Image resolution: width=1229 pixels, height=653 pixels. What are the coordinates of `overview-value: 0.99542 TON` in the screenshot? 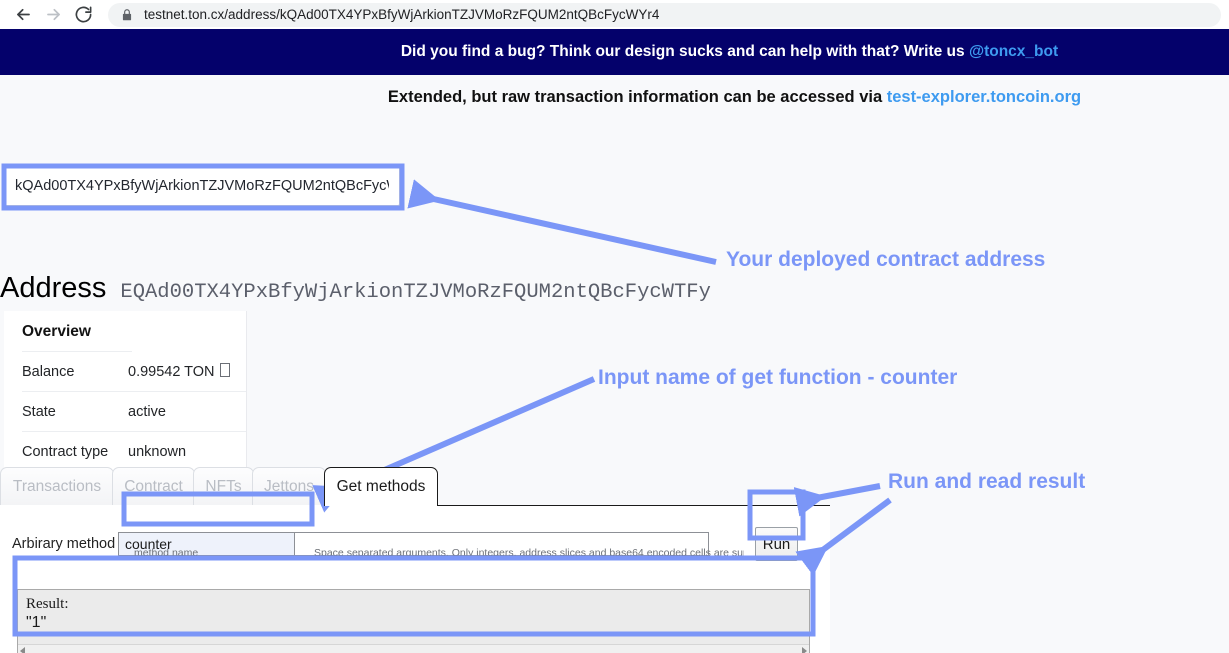 It's located at (179, 371).